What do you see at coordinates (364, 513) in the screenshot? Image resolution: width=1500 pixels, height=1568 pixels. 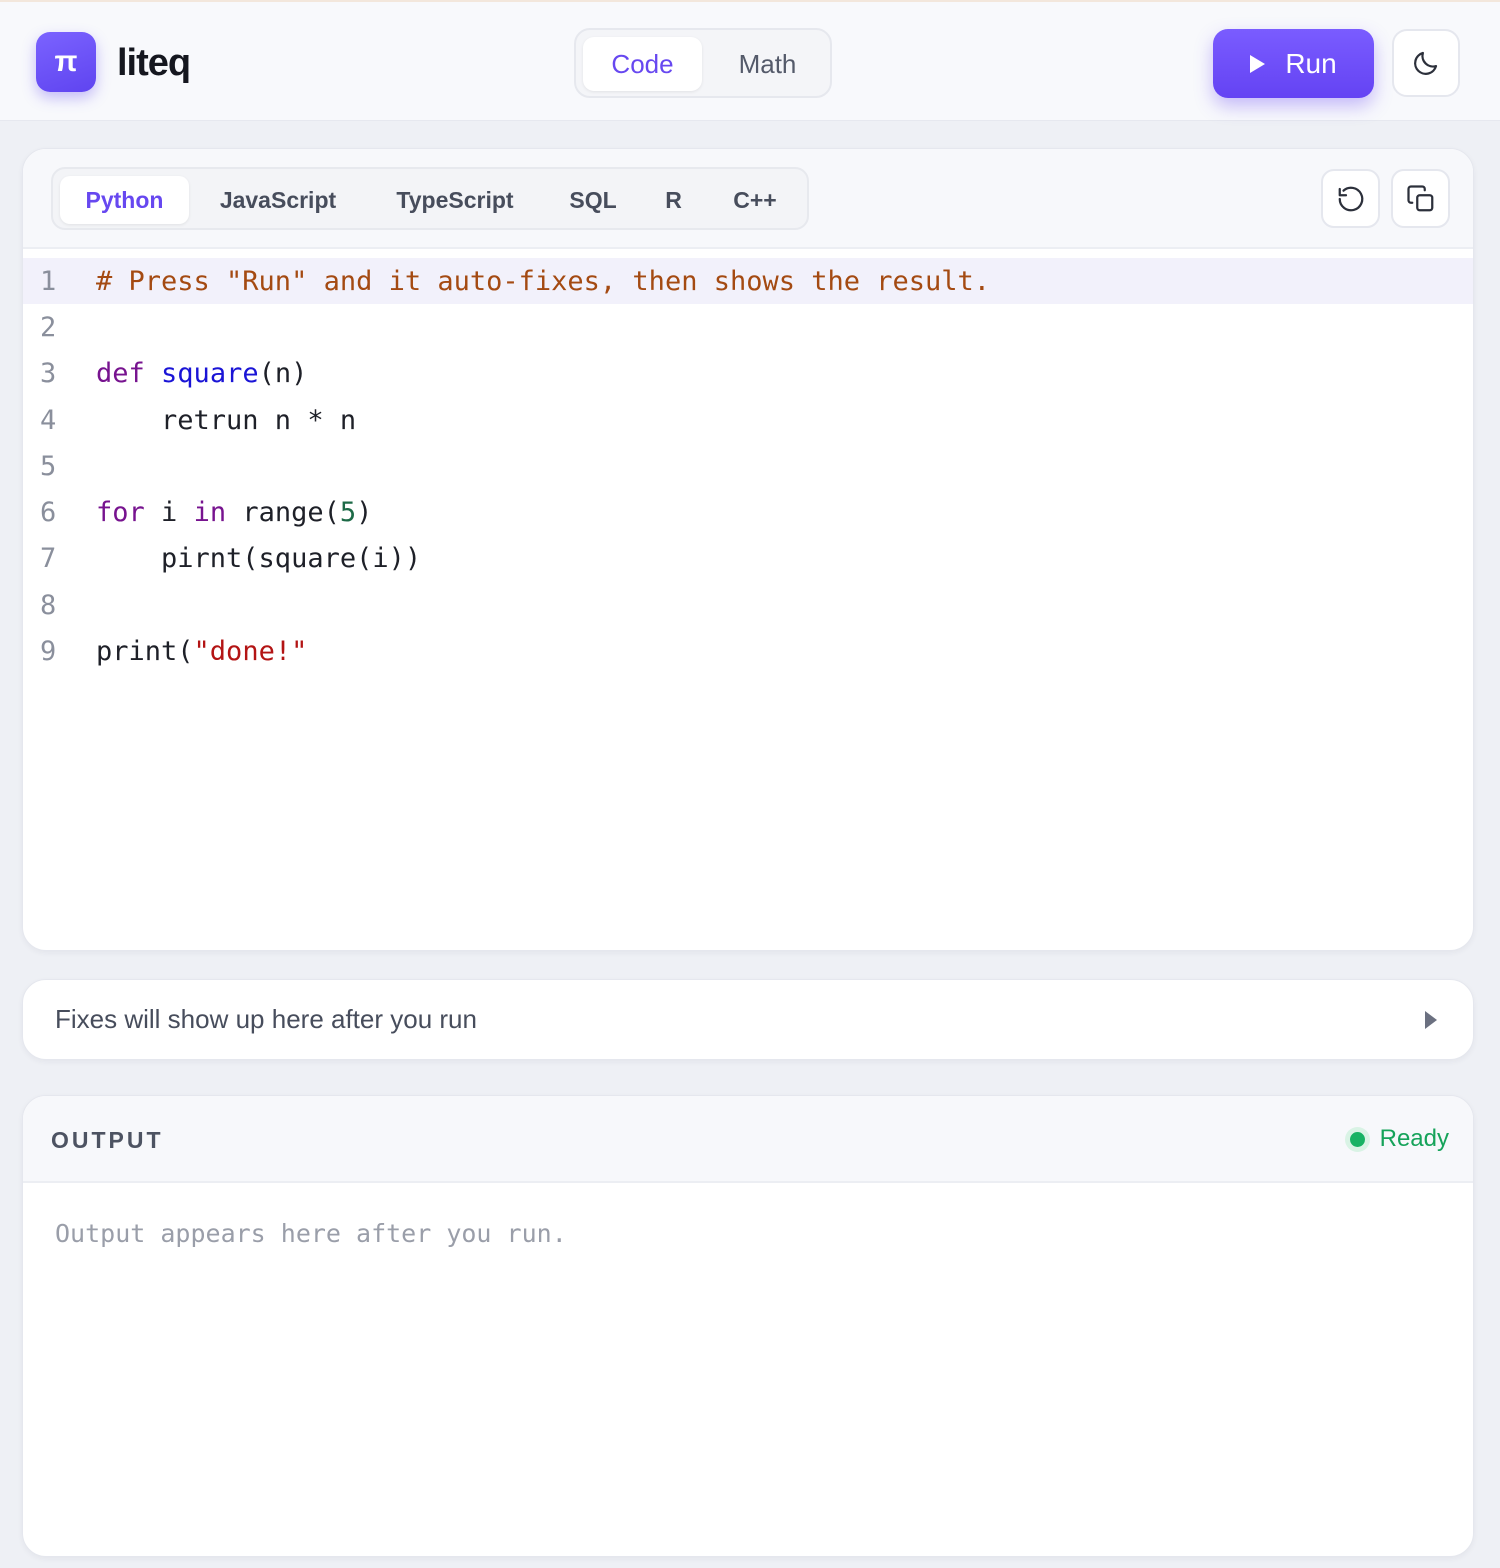 I see `code-token: )` at bounding box center [364, 513].